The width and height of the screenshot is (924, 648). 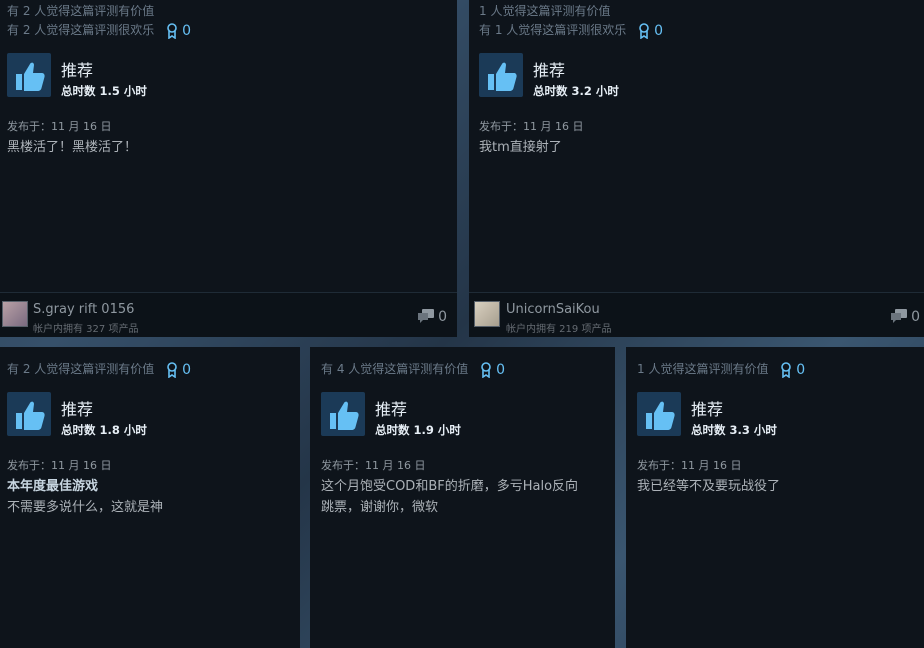 What do you see at coordinates (696, 314) in the screenshot?
I see `review-footer: UnicornSaiKou 帐户内拥有 219 项产品 0` at bounding box center [696, 314].